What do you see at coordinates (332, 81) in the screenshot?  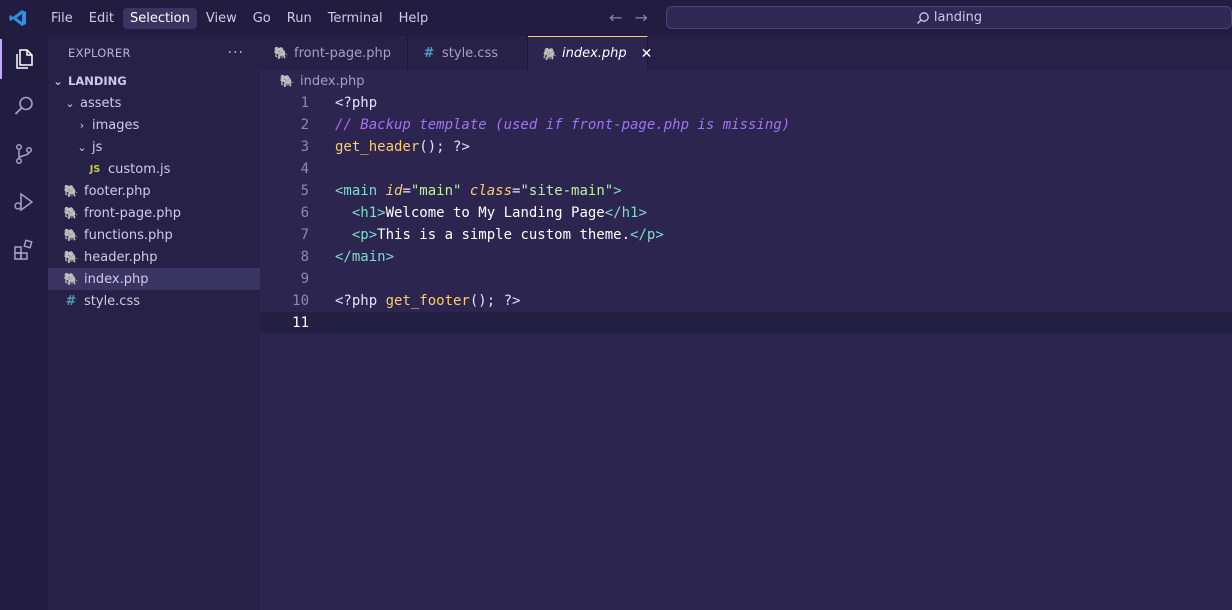 I see `breadcrumb-file: index.php` at bounding box center [332, 81].